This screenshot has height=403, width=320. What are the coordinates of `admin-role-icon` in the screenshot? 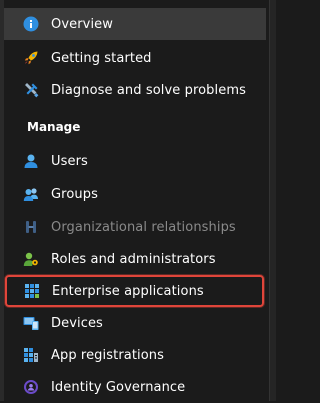 It's located at (31, 259).